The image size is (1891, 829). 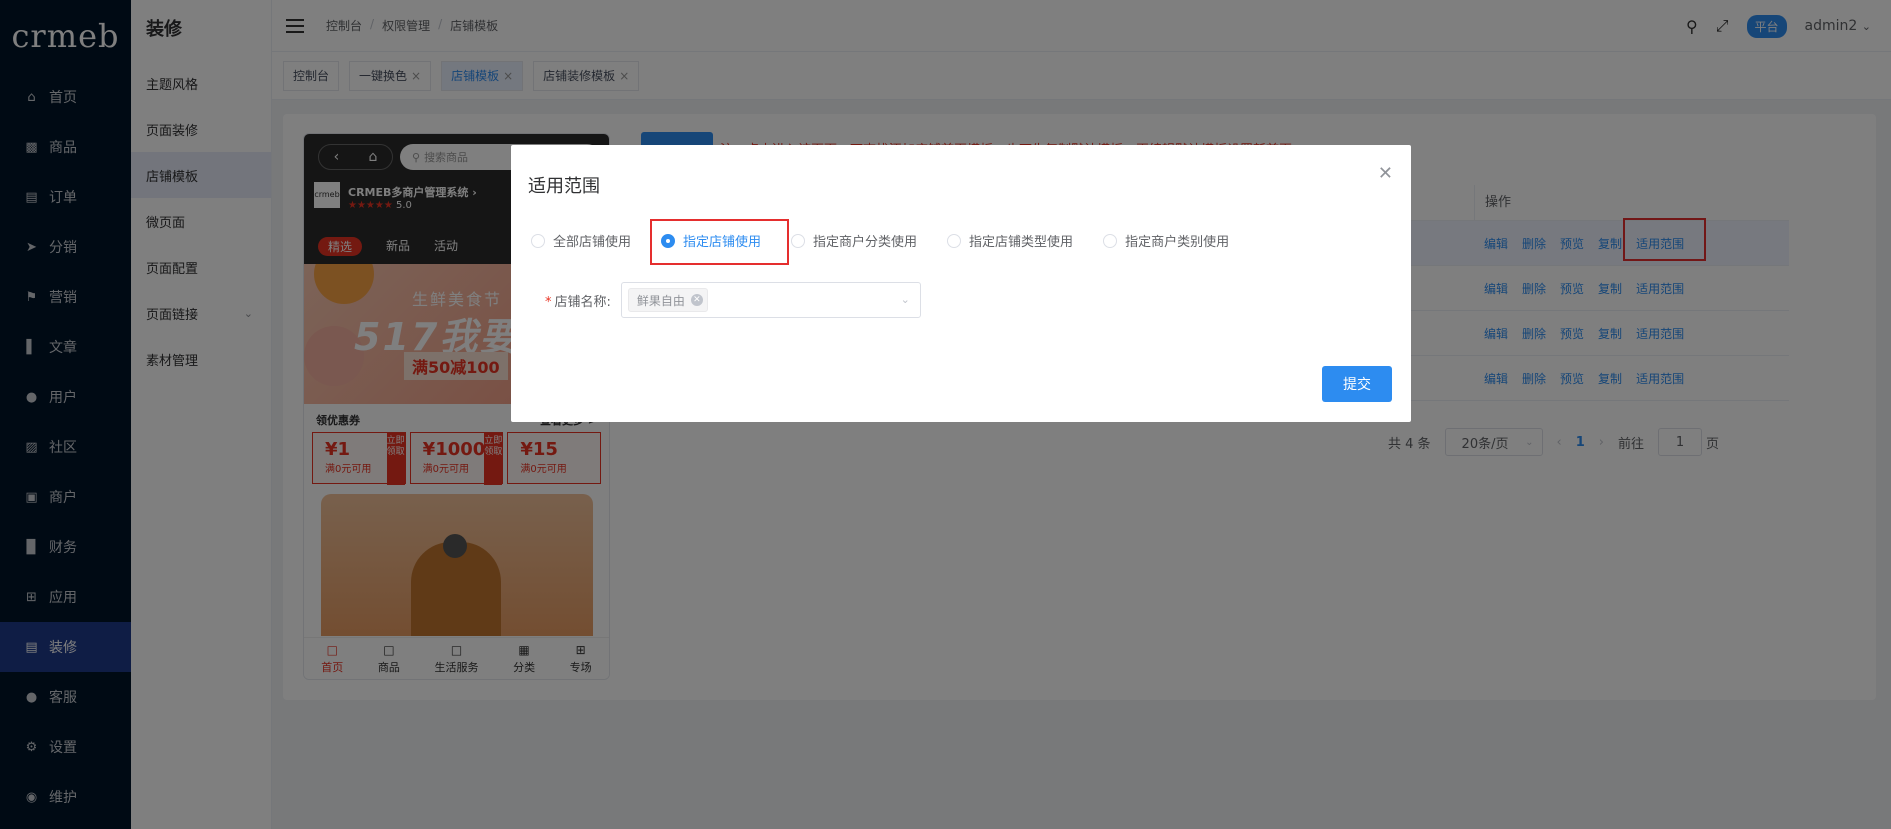 I want to click on close-icon: ✕, so click(x=1385, y=173).